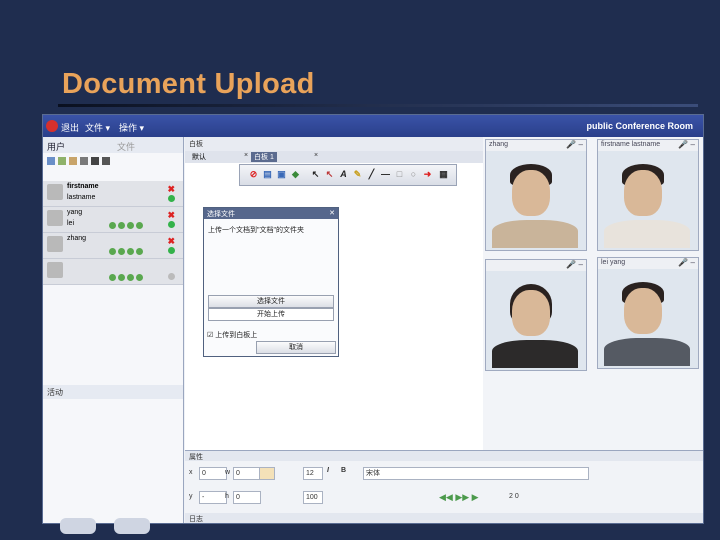  I want to click on upload-icon: ◆, so click(295, 174).